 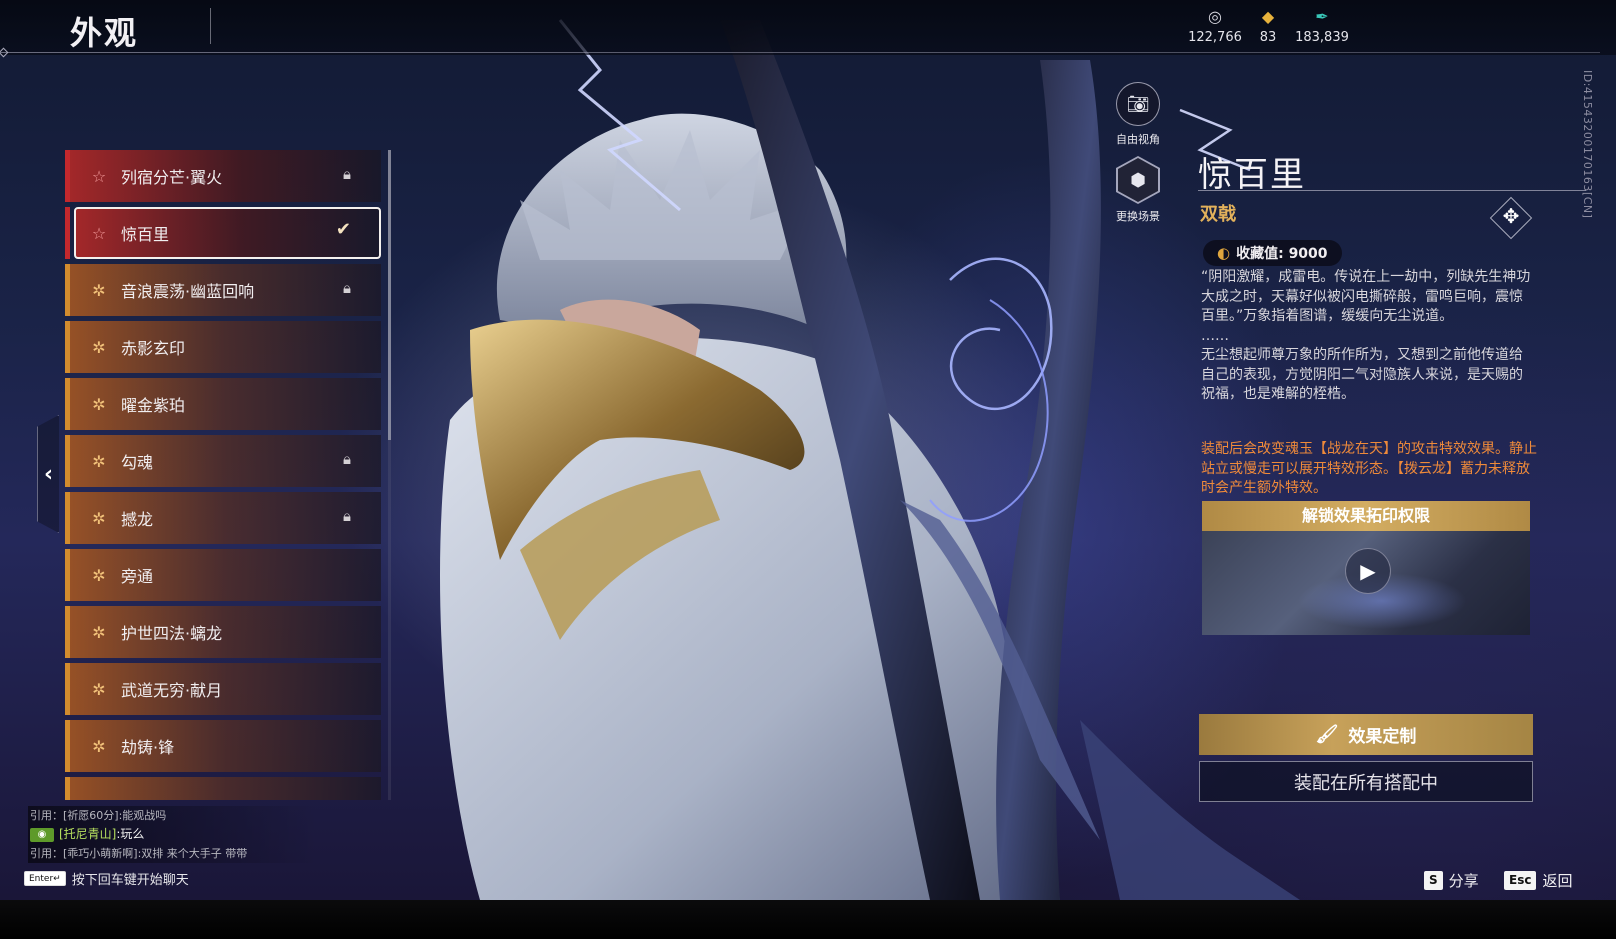 I want to click on chat-sender: [托尼青山], so click(x=87, y=834).